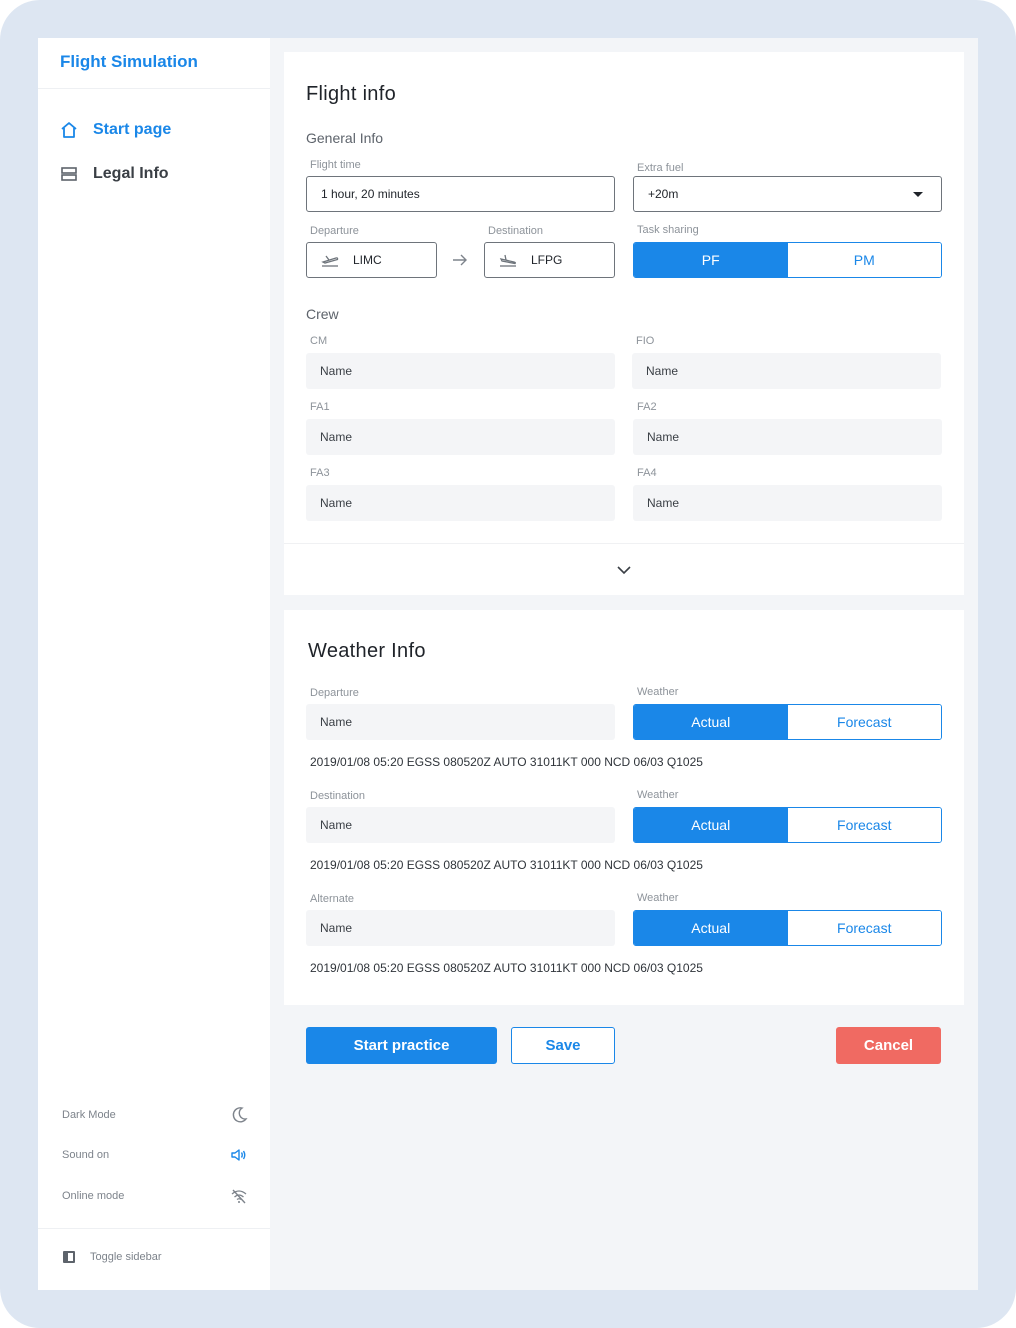 Image resolution: width=1016 pixels, height=1328 pixels. I want to click on departure-label: Departure, so click(334, 231).